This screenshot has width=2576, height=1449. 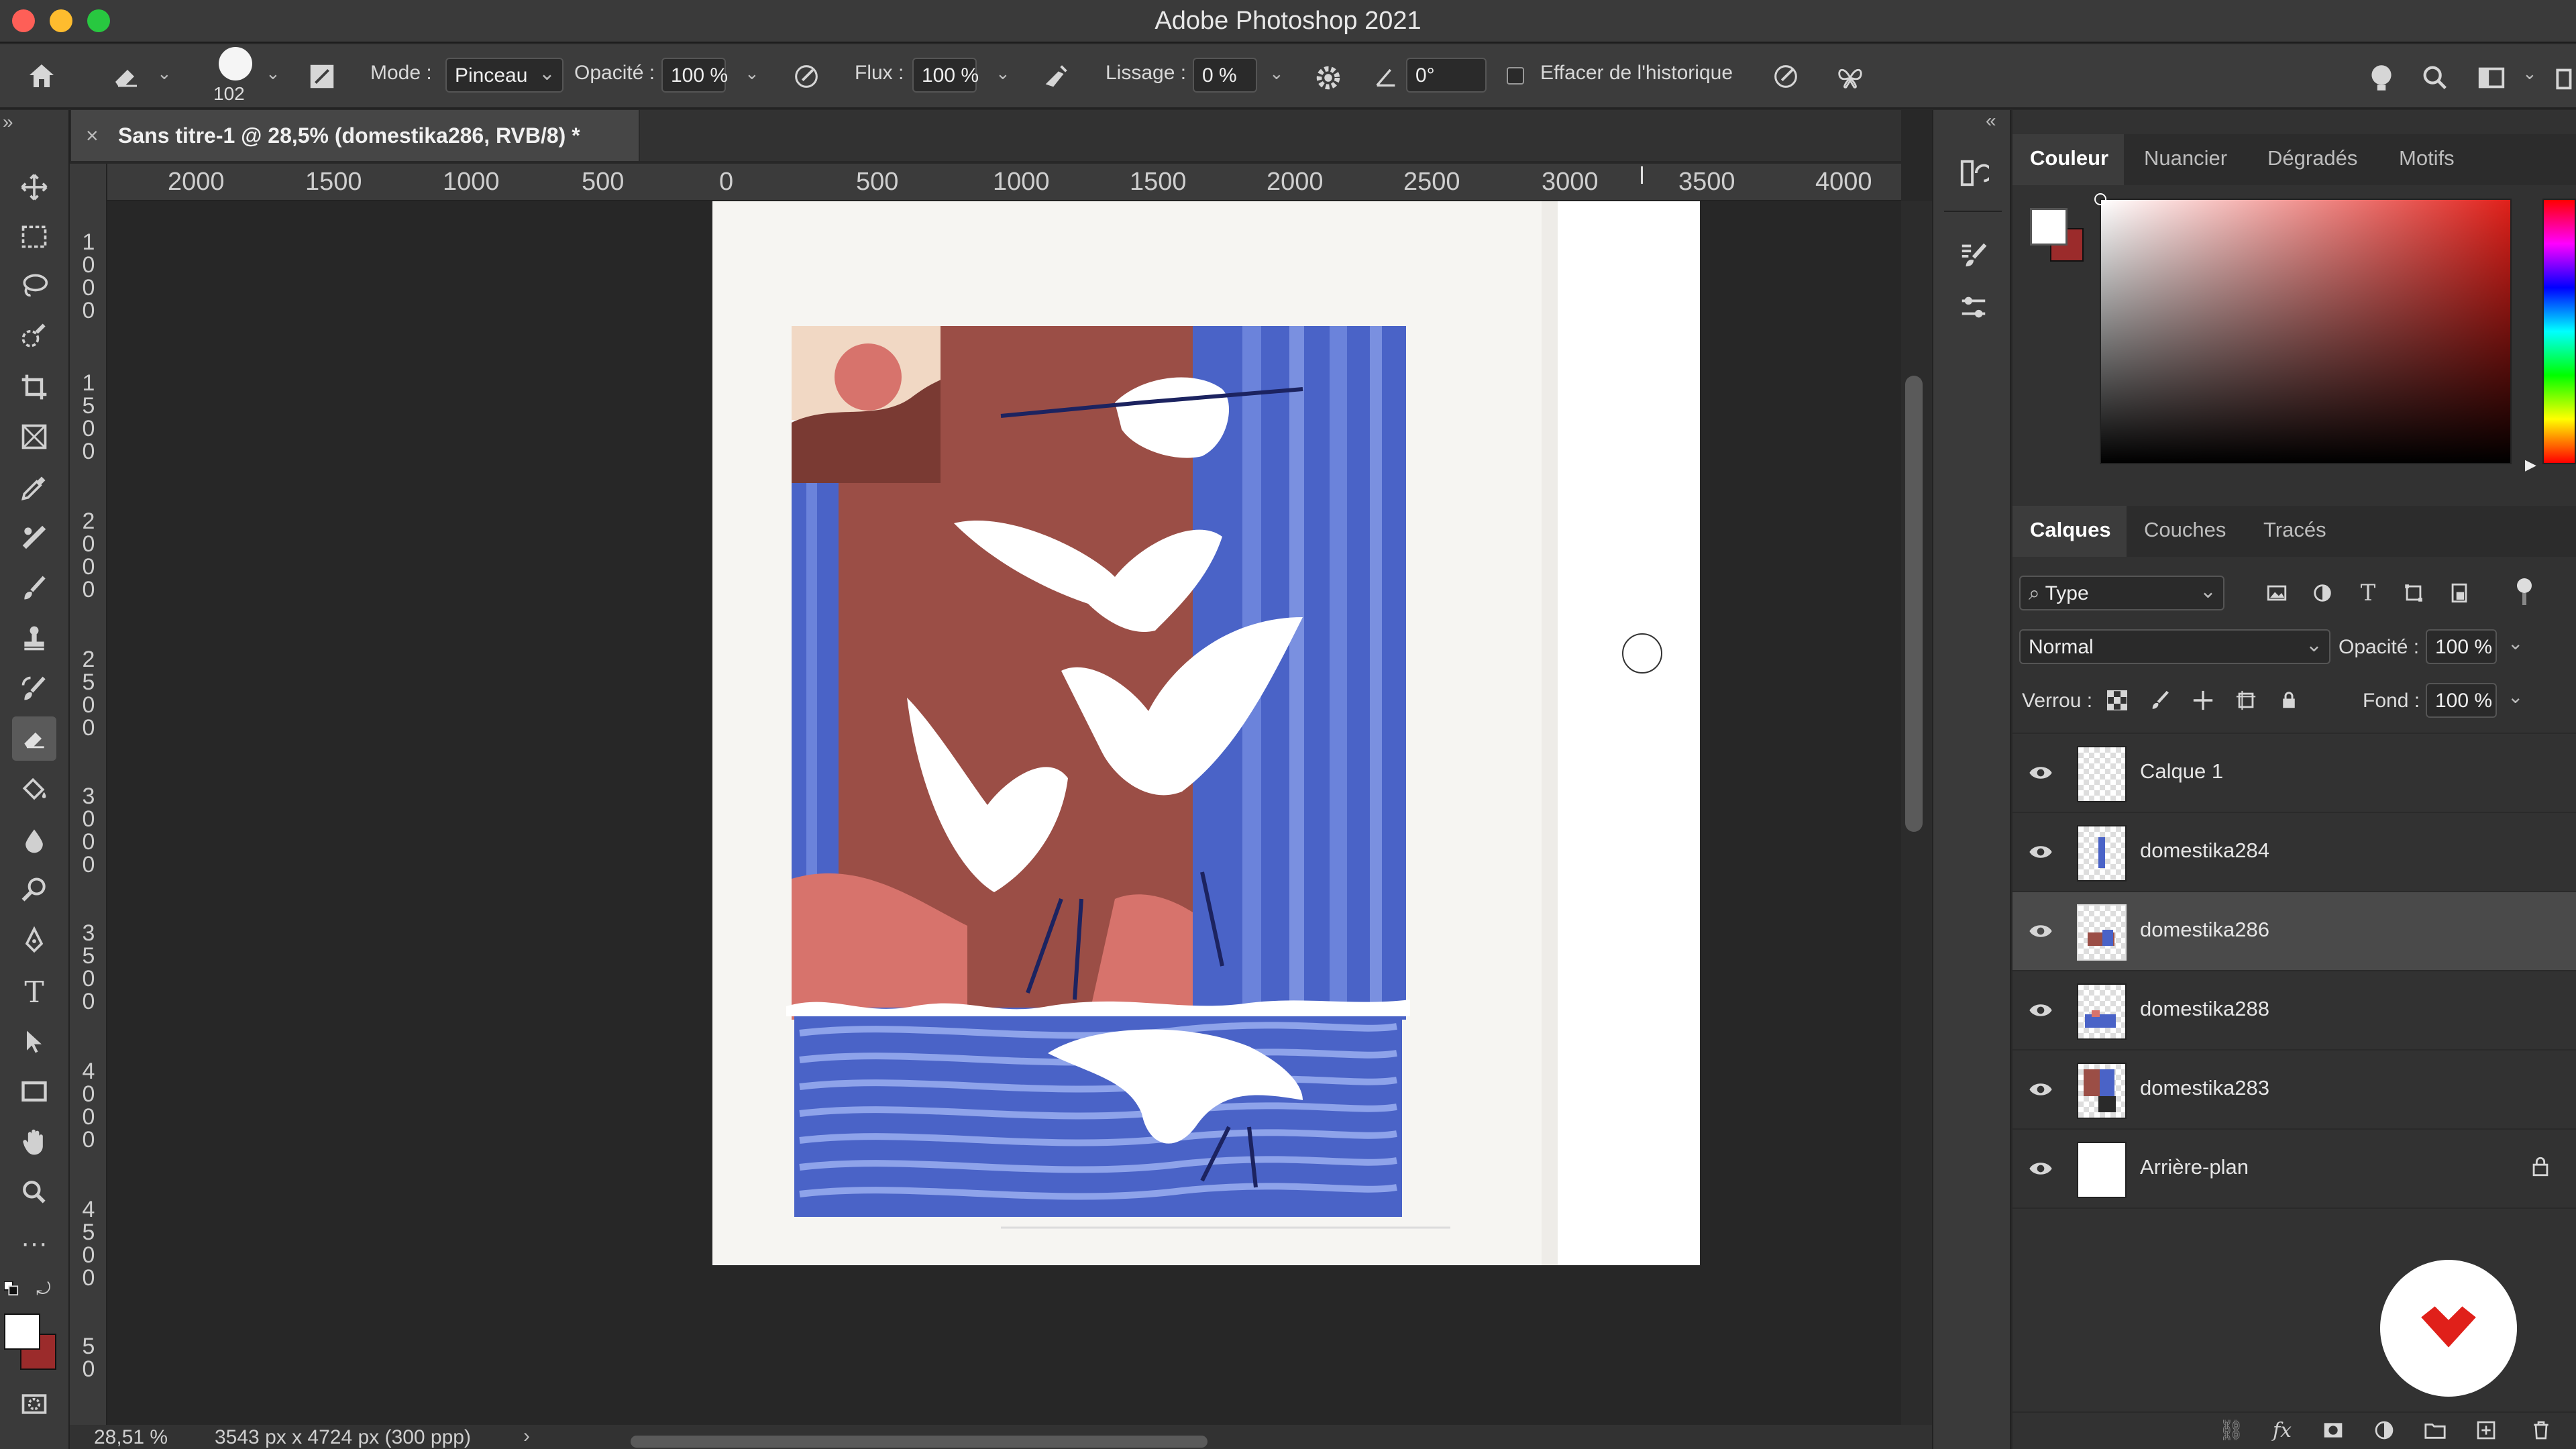 I want to click on color-field, so click(x=2306, y=331).